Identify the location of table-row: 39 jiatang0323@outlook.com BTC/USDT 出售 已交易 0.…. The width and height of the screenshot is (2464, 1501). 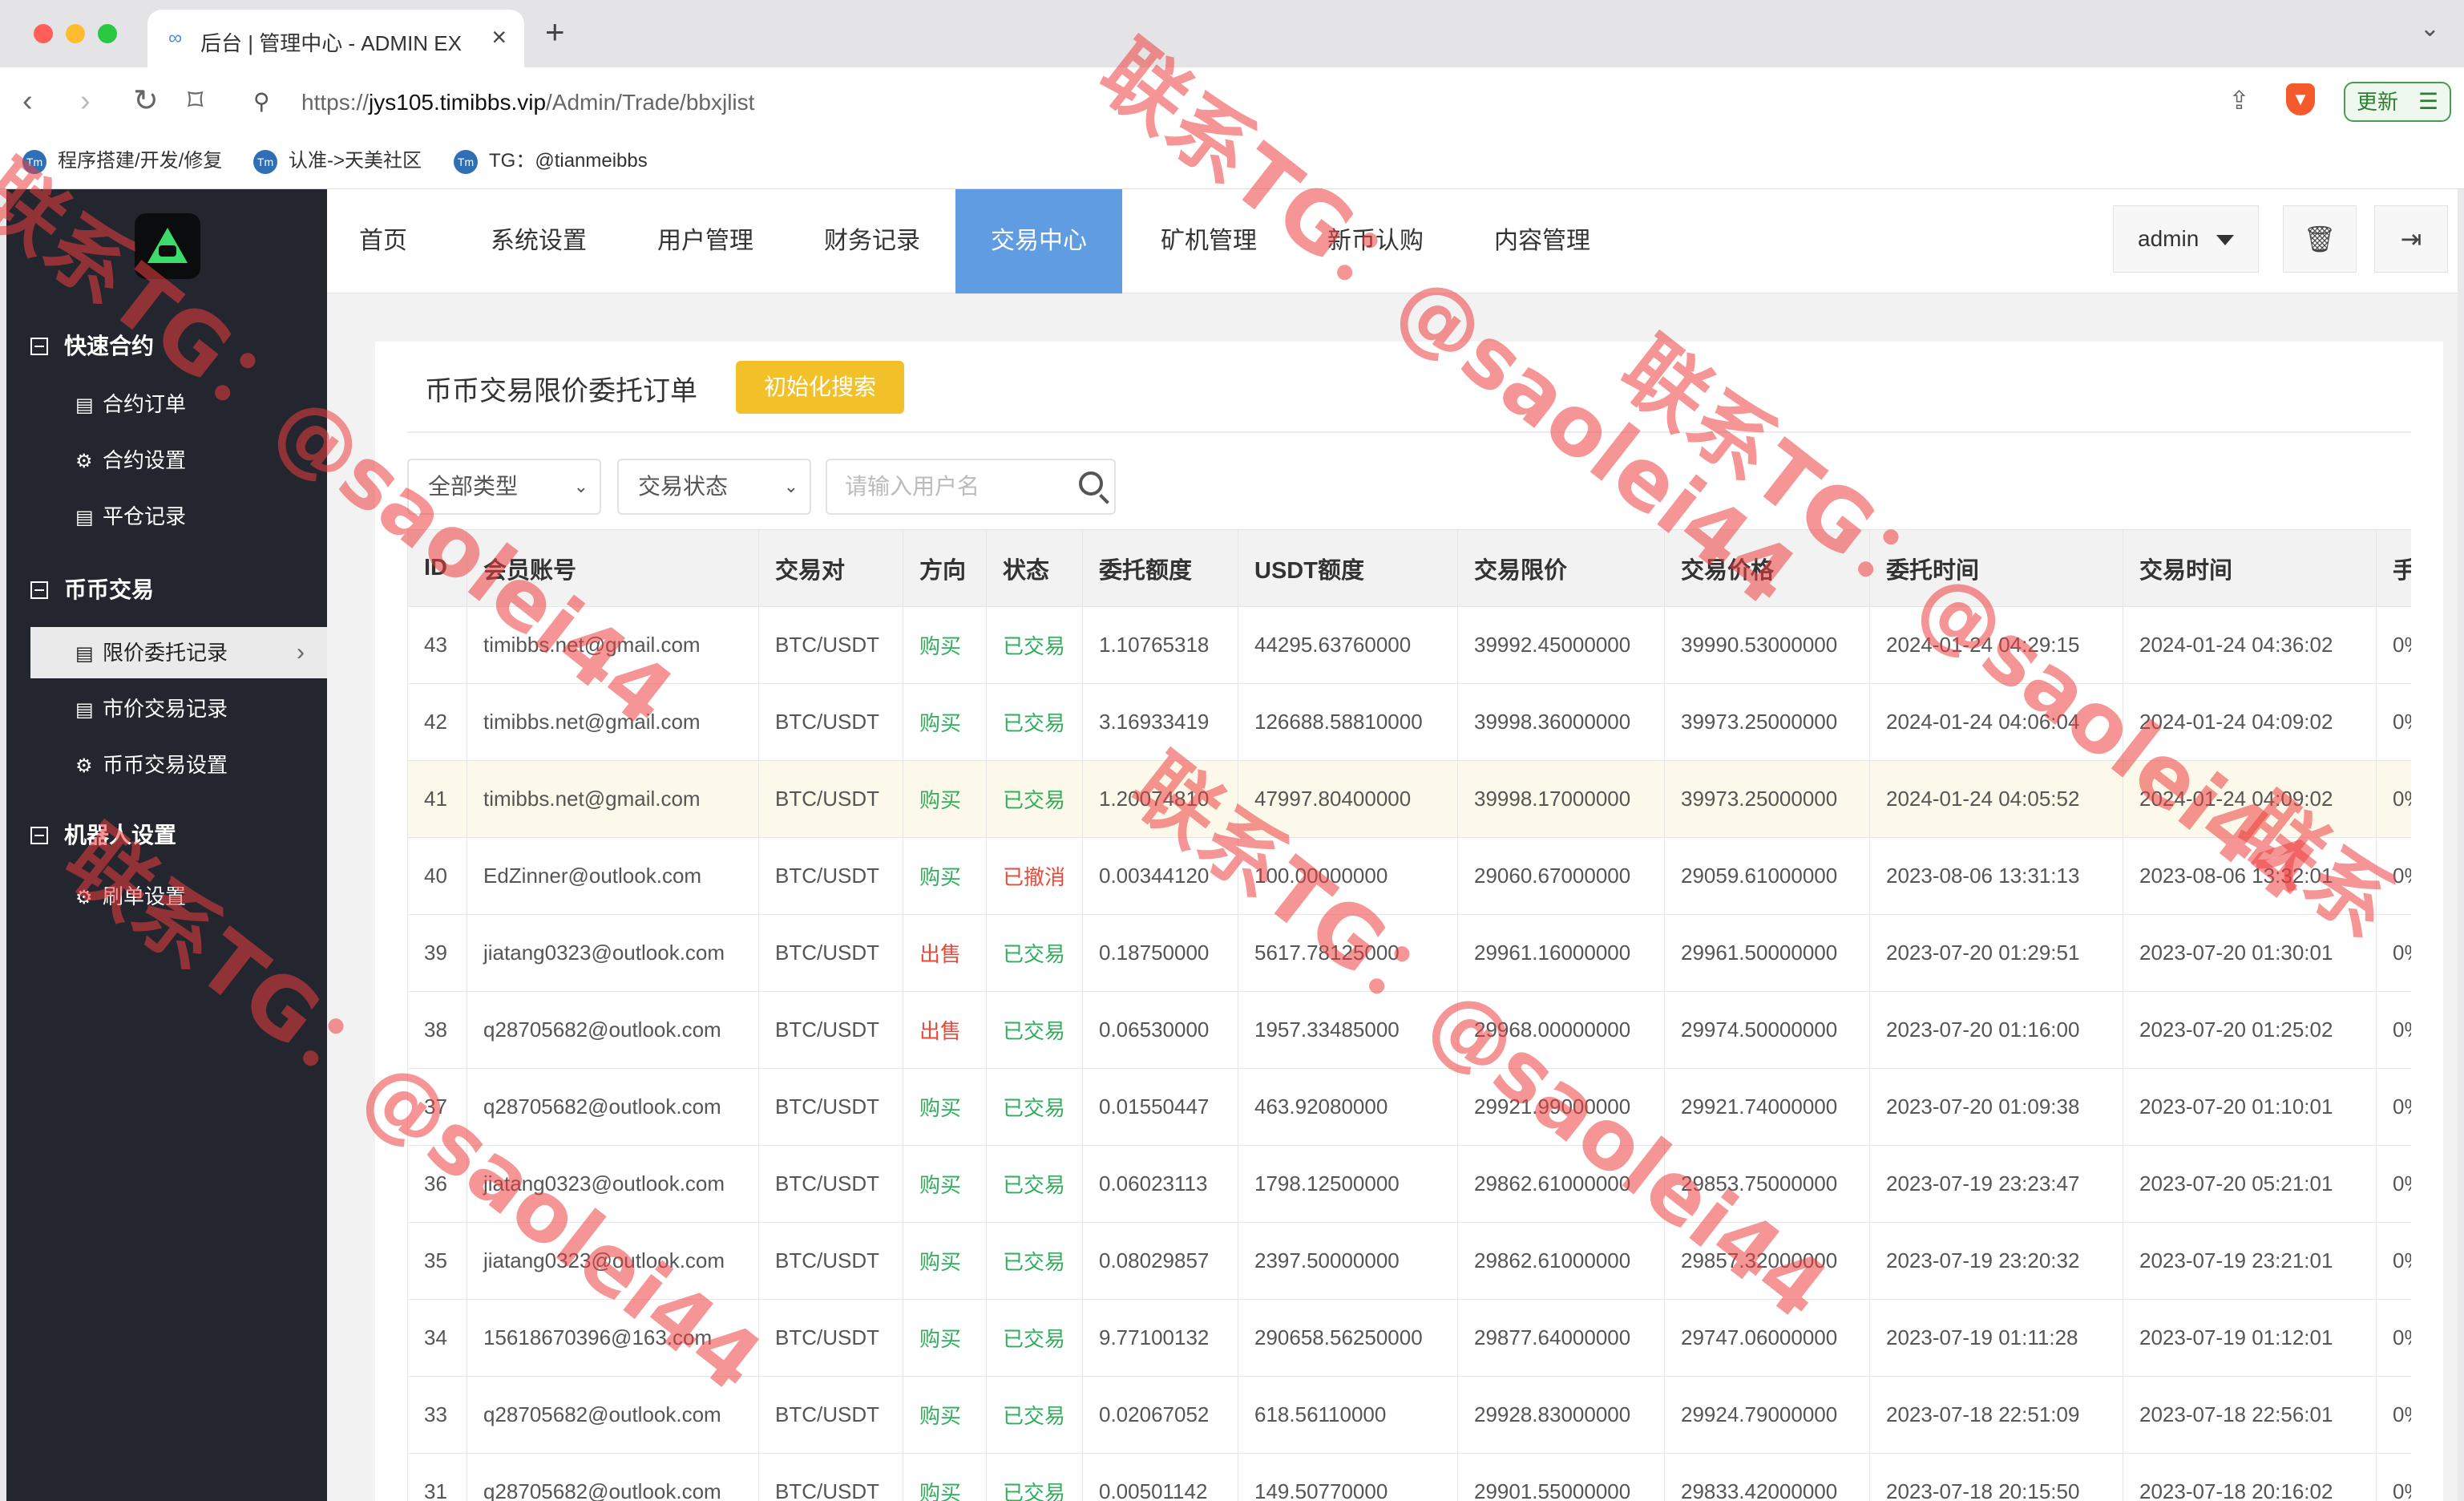
(1409, 953).